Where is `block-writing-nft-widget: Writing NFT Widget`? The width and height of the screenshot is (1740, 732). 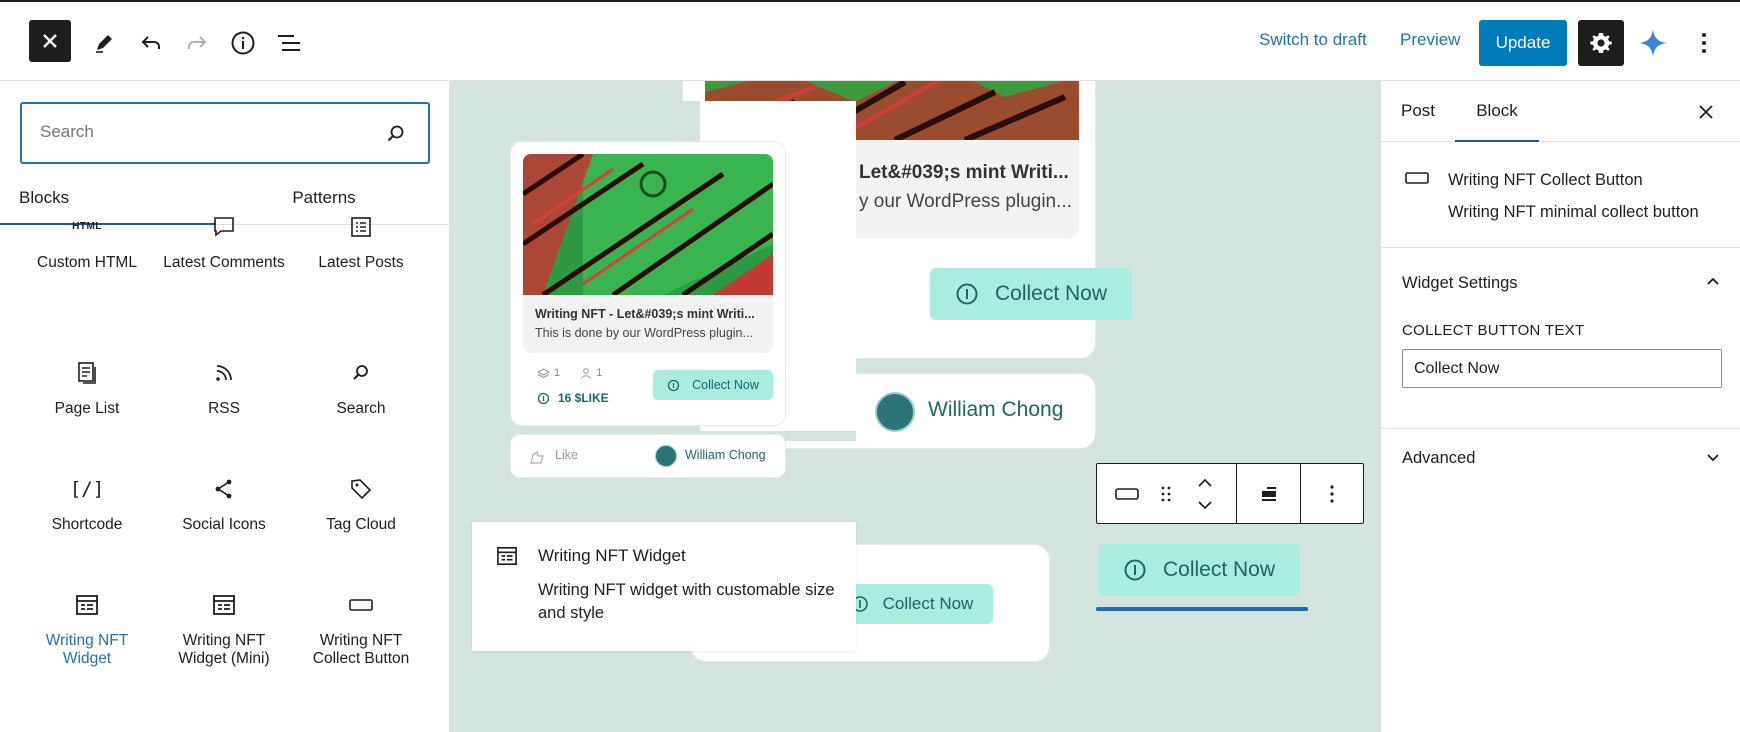 block-writing-nft-widget: Writing NFT Widget is located at coordinates (87, 629).